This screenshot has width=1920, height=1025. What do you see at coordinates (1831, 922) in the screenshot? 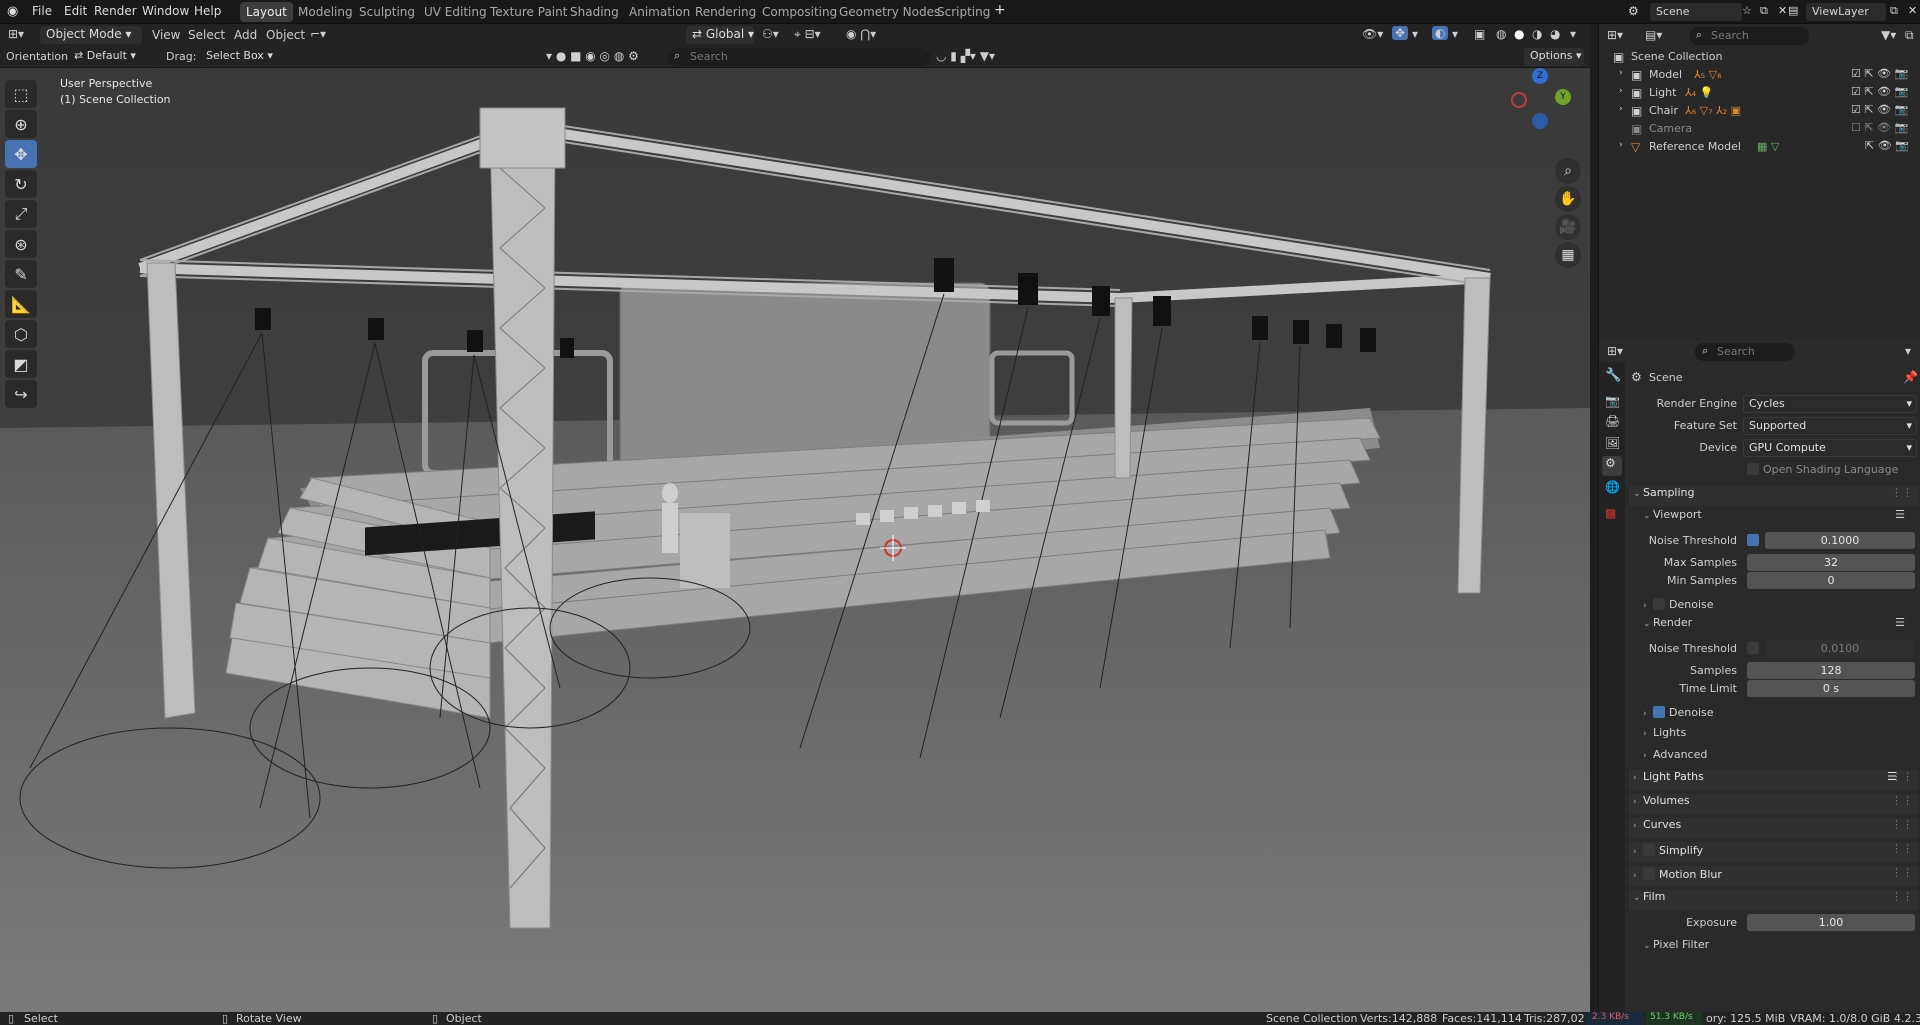
I see `exposure-field: 1.00` at bounding box center [1831, 922].